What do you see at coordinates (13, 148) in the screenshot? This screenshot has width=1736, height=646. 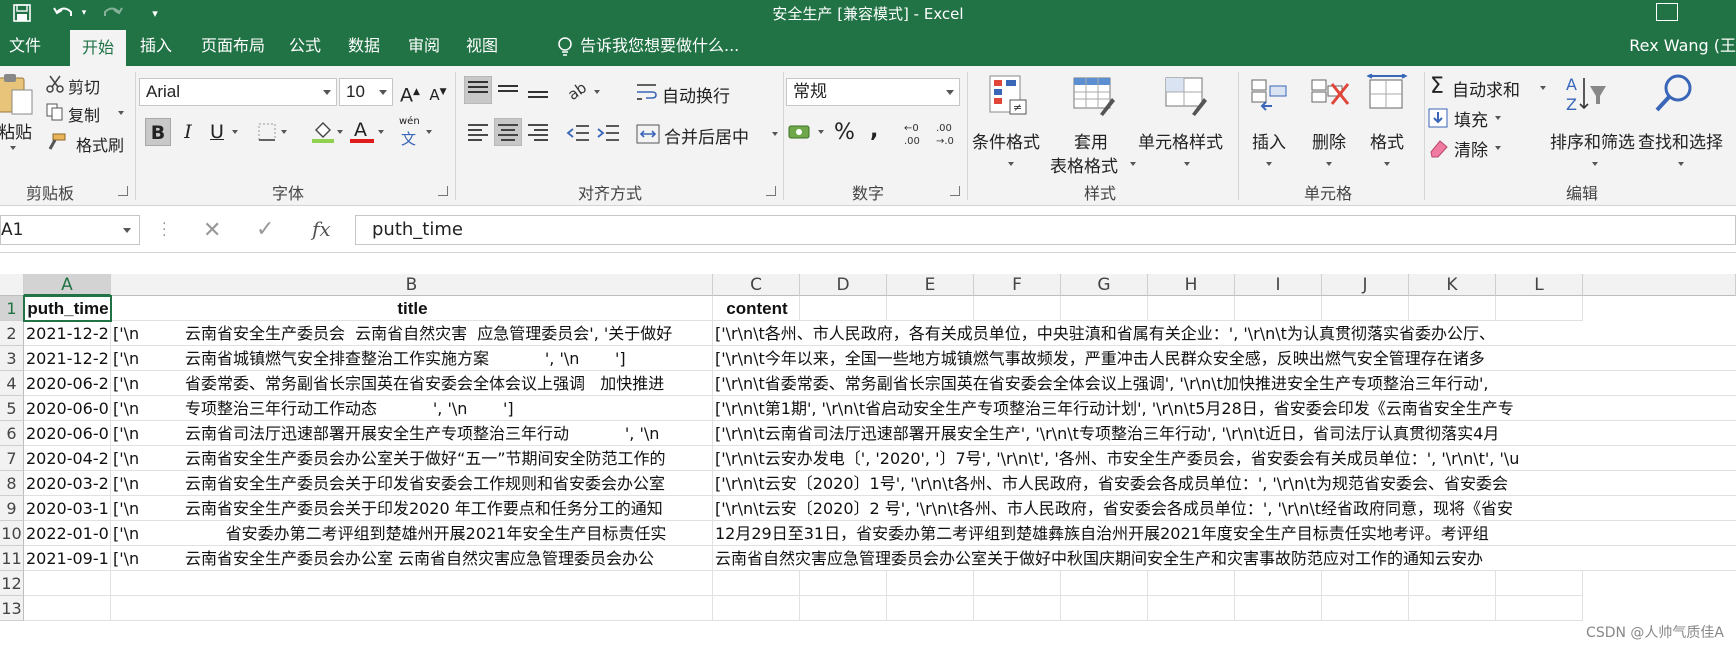 I see `paste-dropdown-icon` at bounding box center [13, 148].